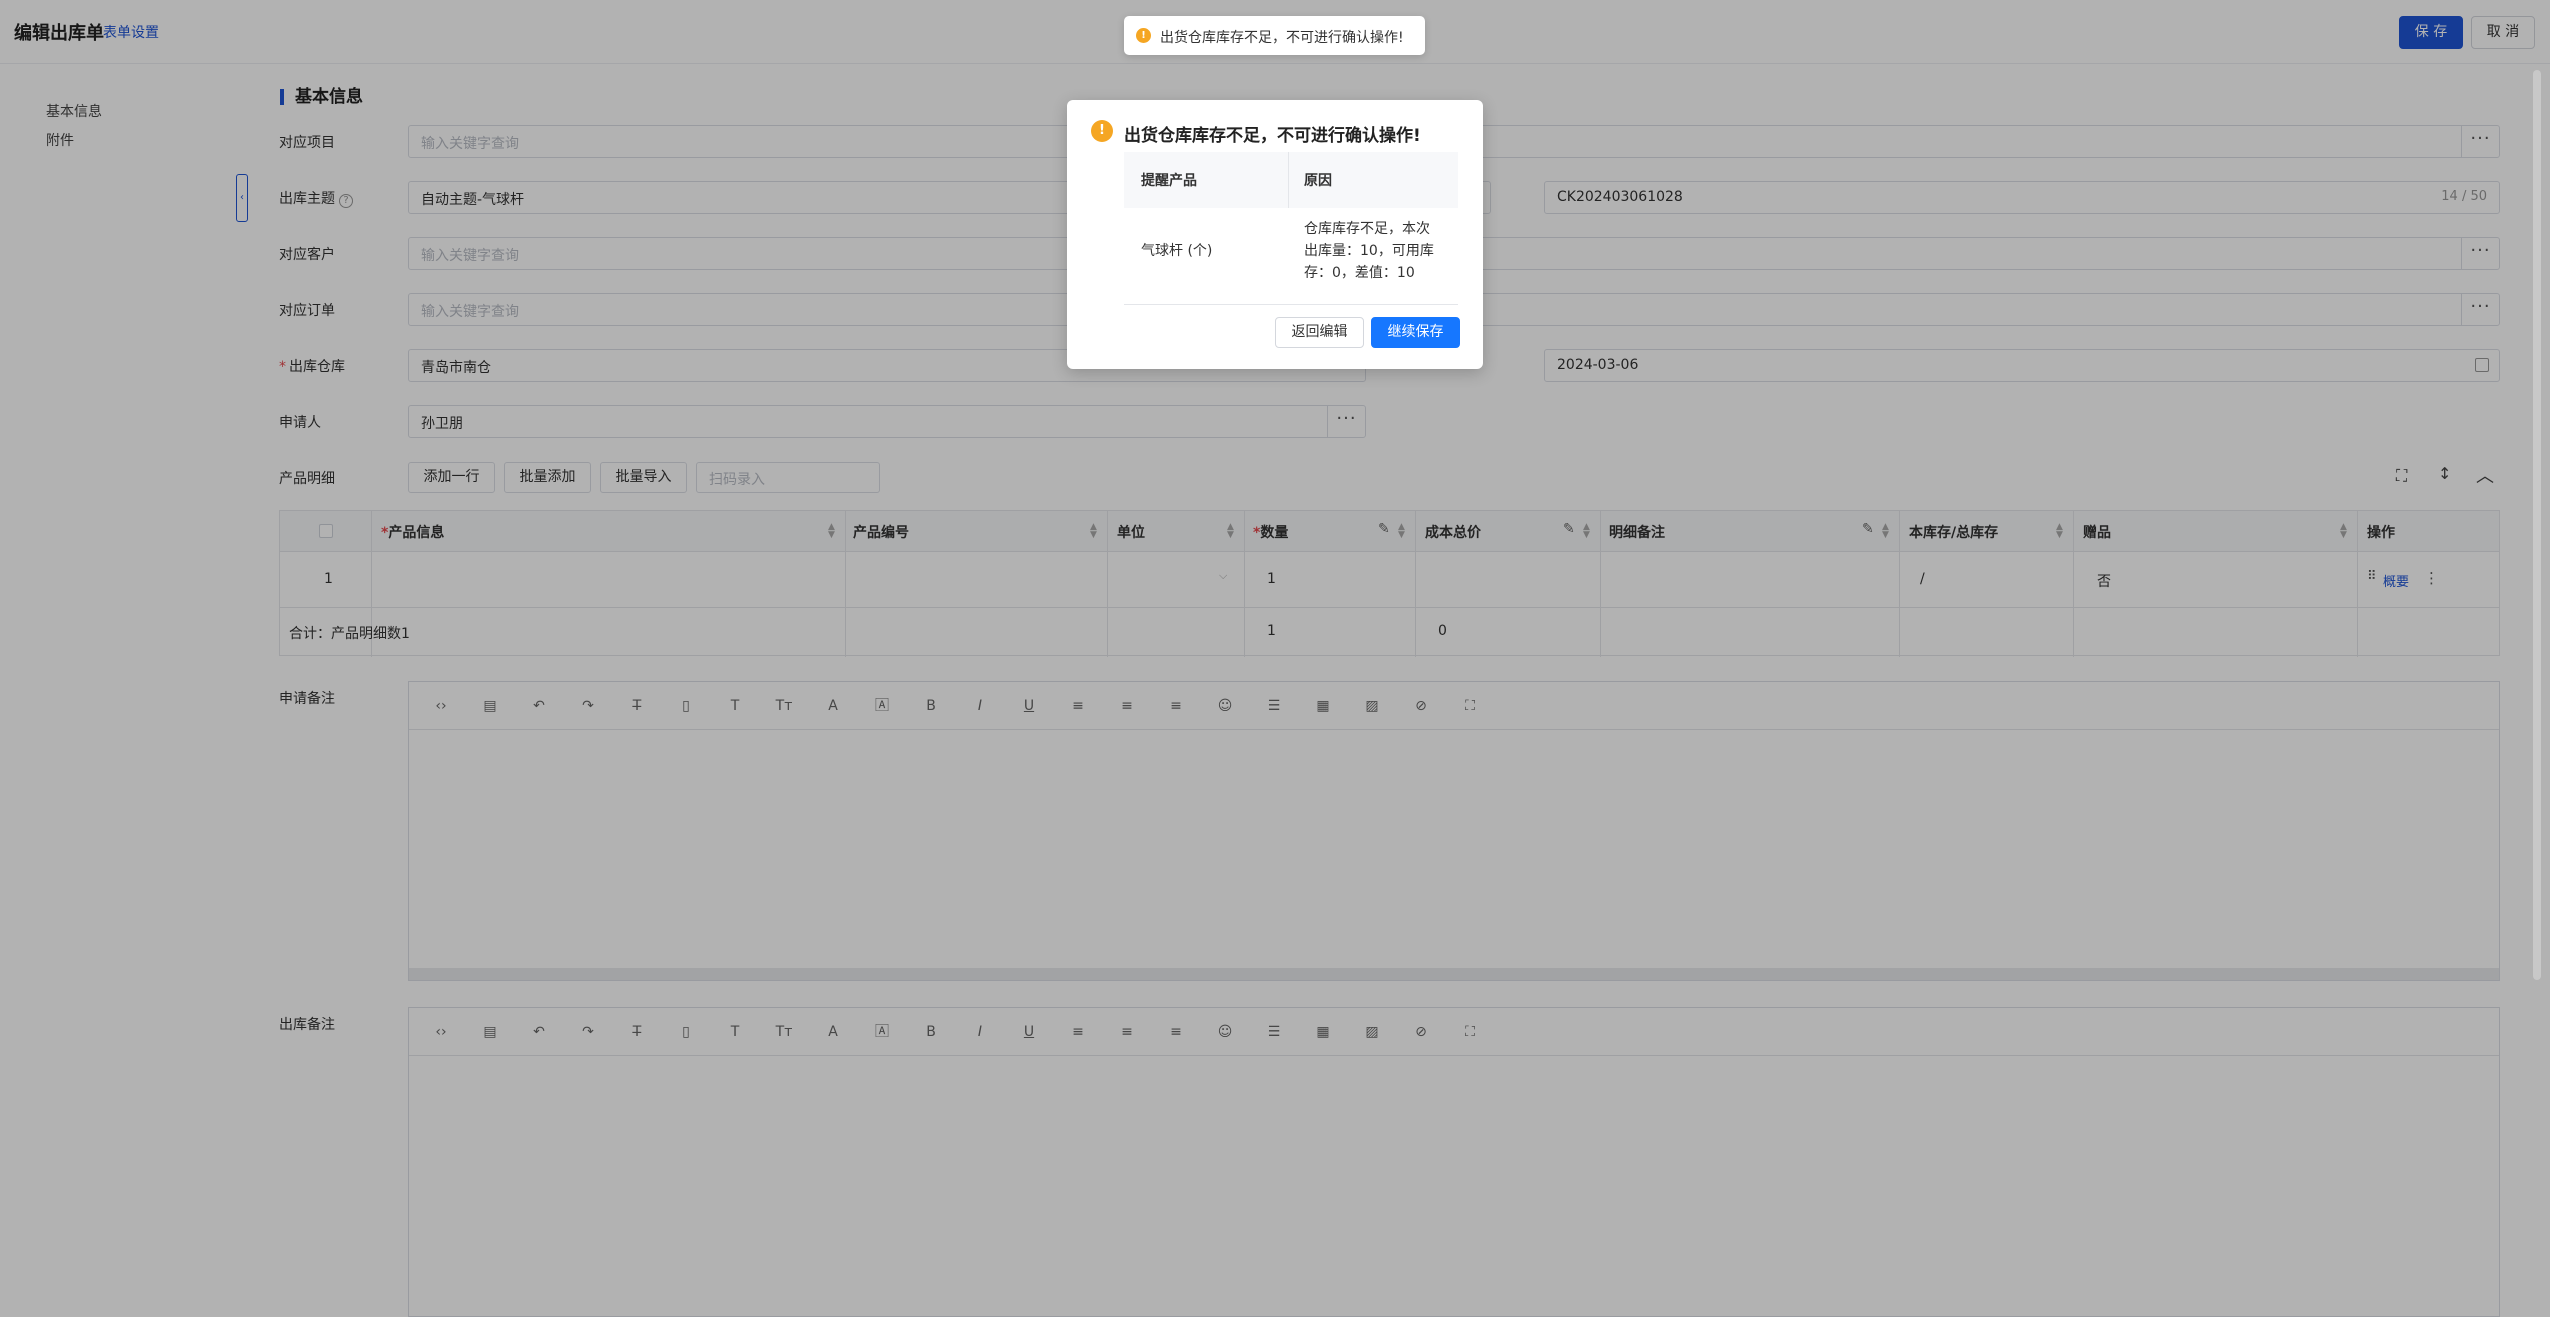 The height and width of the screenshot is (1317, 2550). What do you see at coordinates (1367, 229) in the screenshot?
I see `dialog-reason-line: 仓库库存不足，本次` at bounding box center [1367, 229].